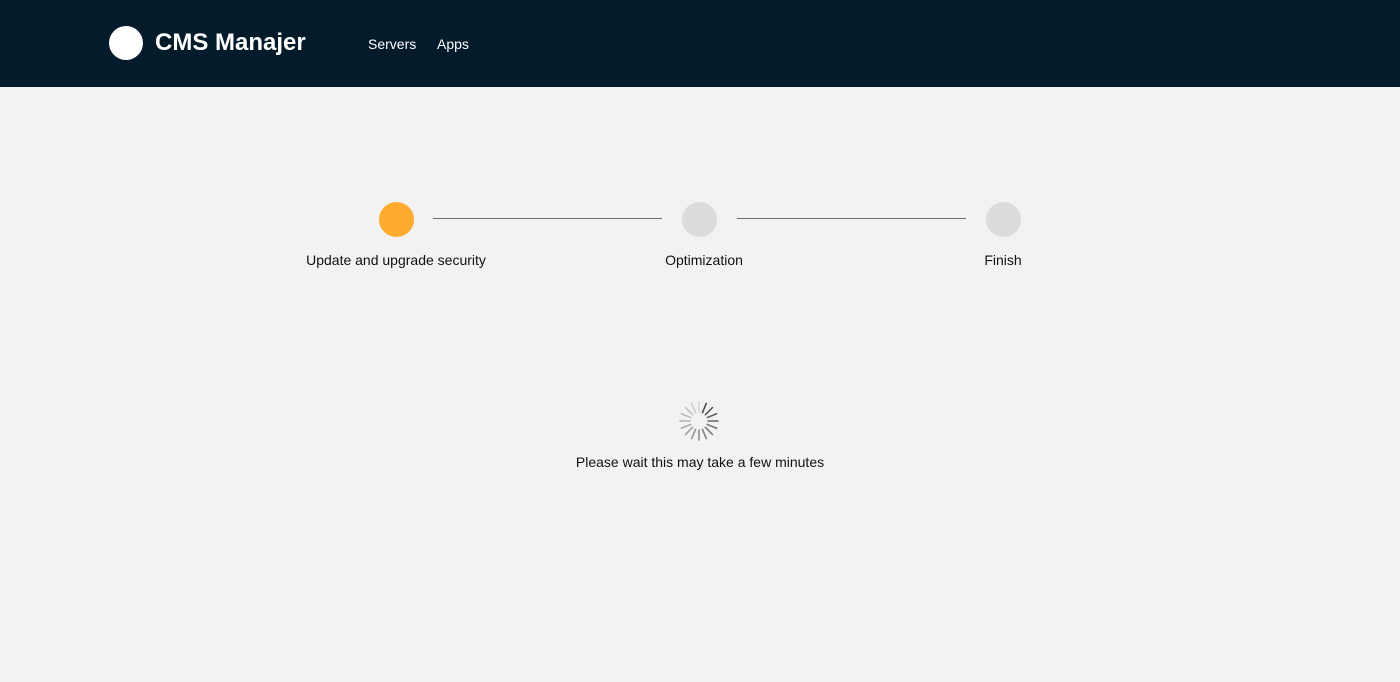 Image resolution: width=1400 pixels, height=682 pixels. I want to click on spinner-icon, so click(699, 421).